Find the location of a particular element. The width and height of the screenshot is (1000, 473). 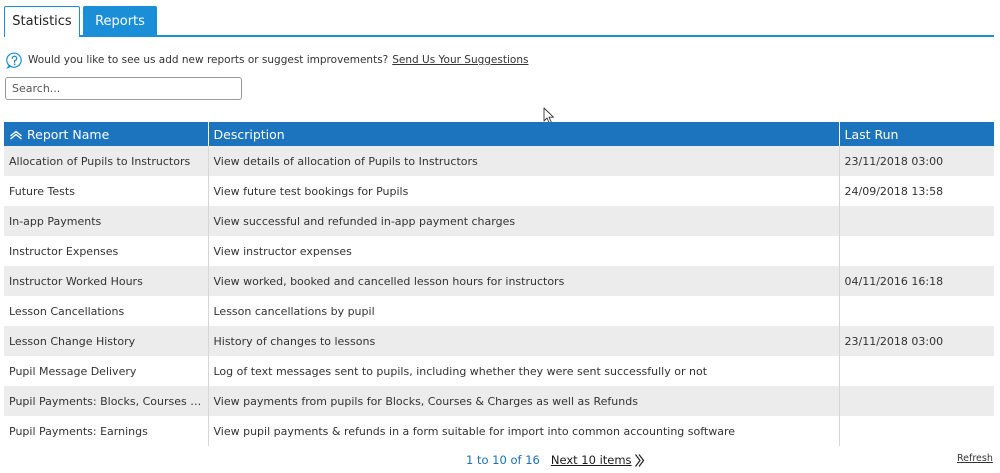

last-run-cell: 24/09/2018 13:58 is located at coordinates (916, 191).